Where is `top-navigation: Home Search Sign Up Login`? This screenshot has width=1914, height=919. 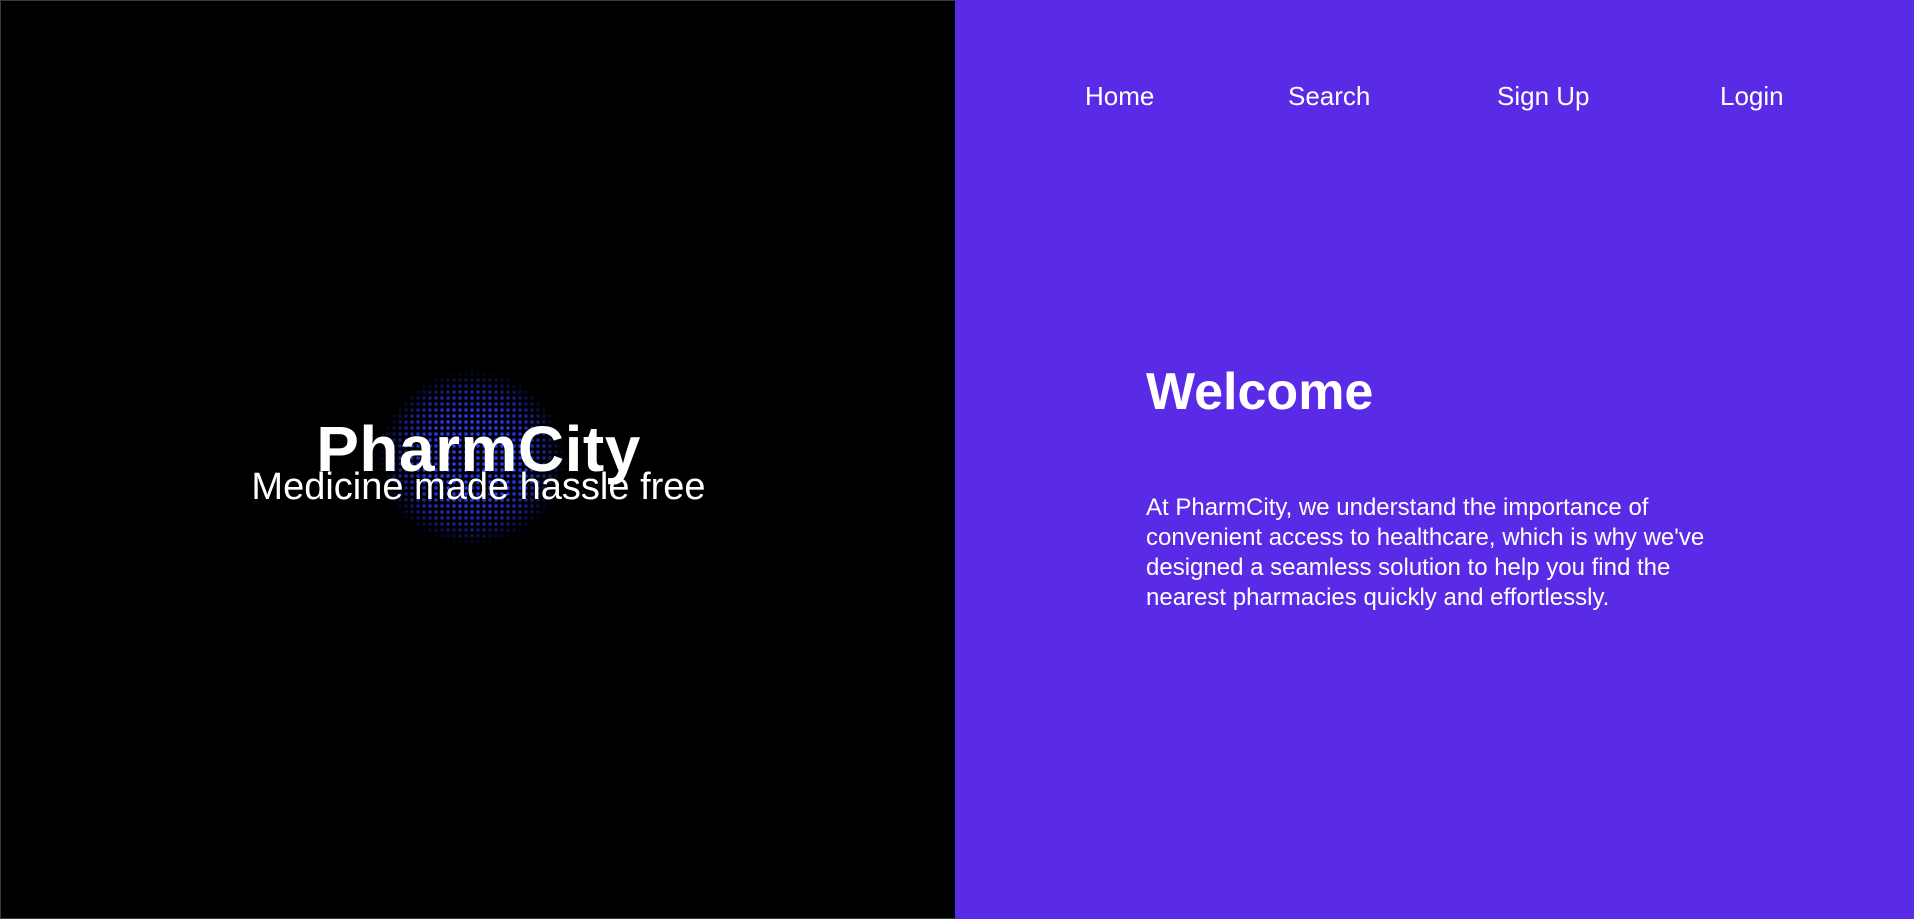
top-navigation: Home Search Sign Up Login is located at coordinates (1434, 96).